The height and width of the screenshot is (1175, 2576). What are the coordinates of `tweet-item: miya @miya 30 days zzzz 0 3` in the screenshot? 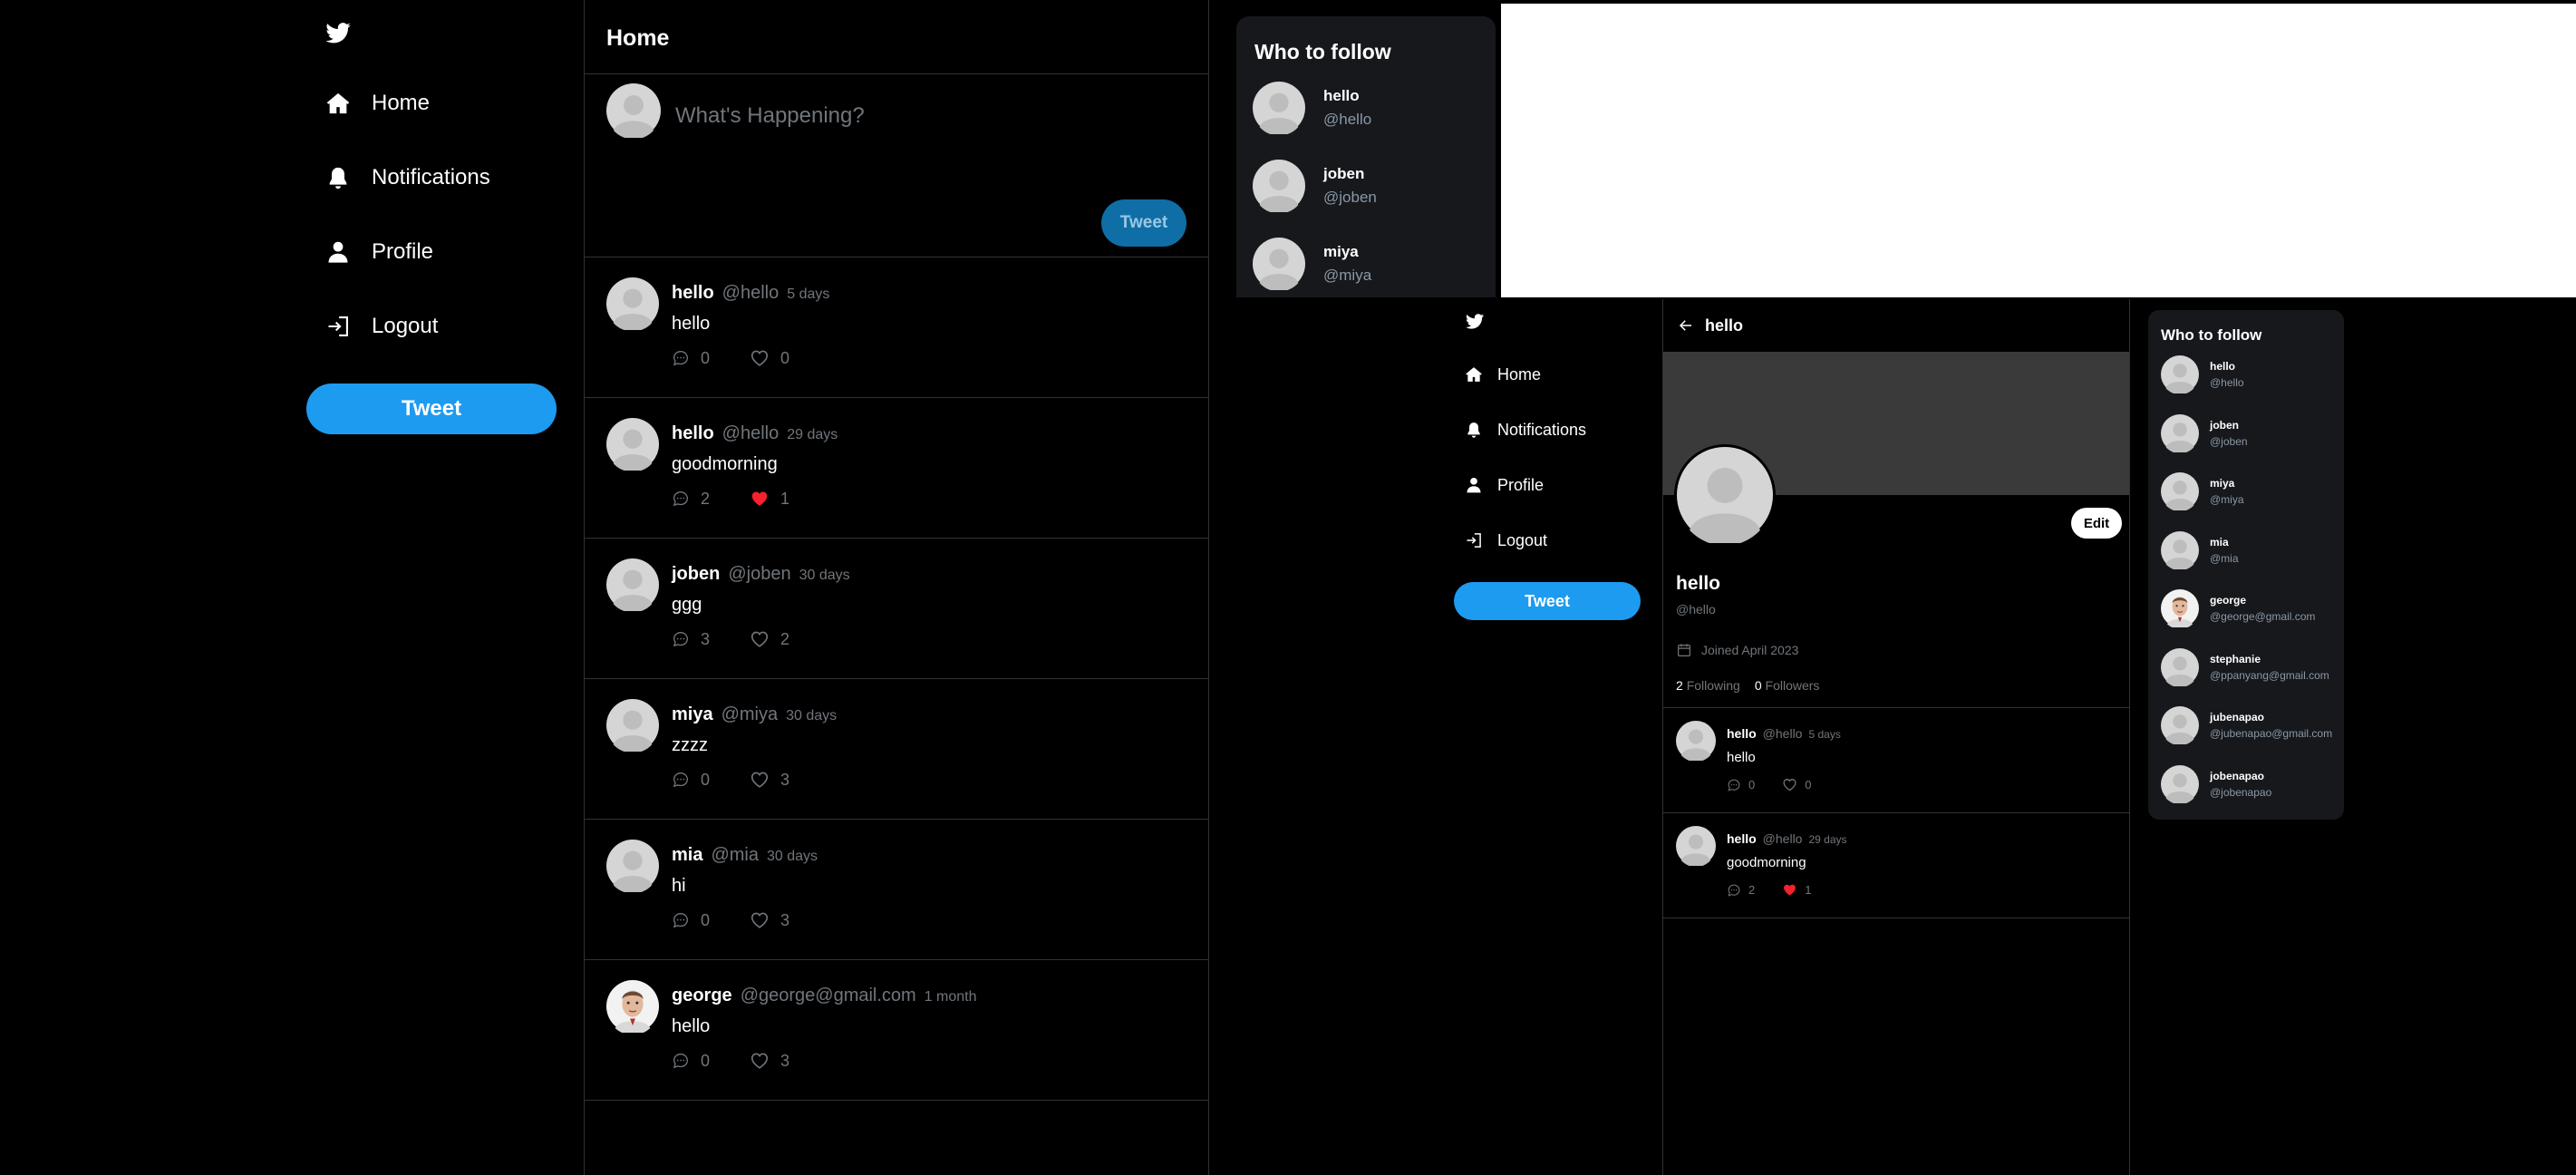 It's located at (896, 749).